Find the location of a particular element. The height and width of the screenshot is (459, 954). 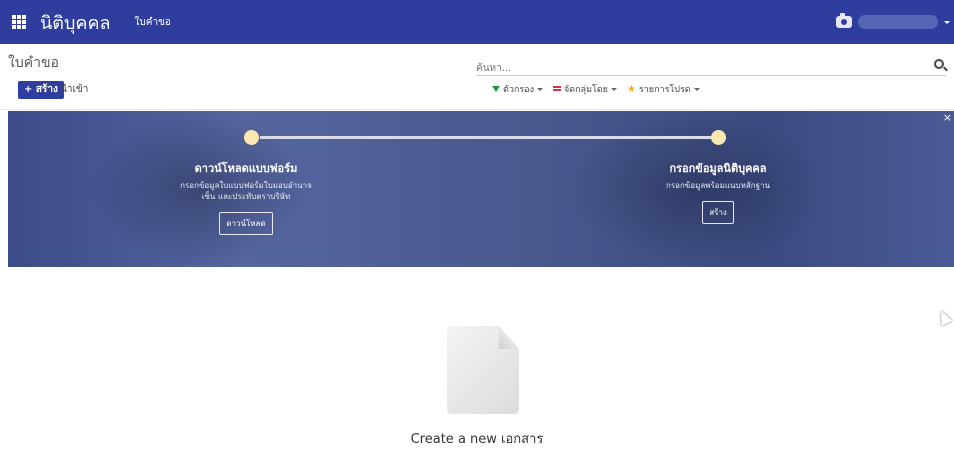

search-icon is located at coordinates (939, 64).